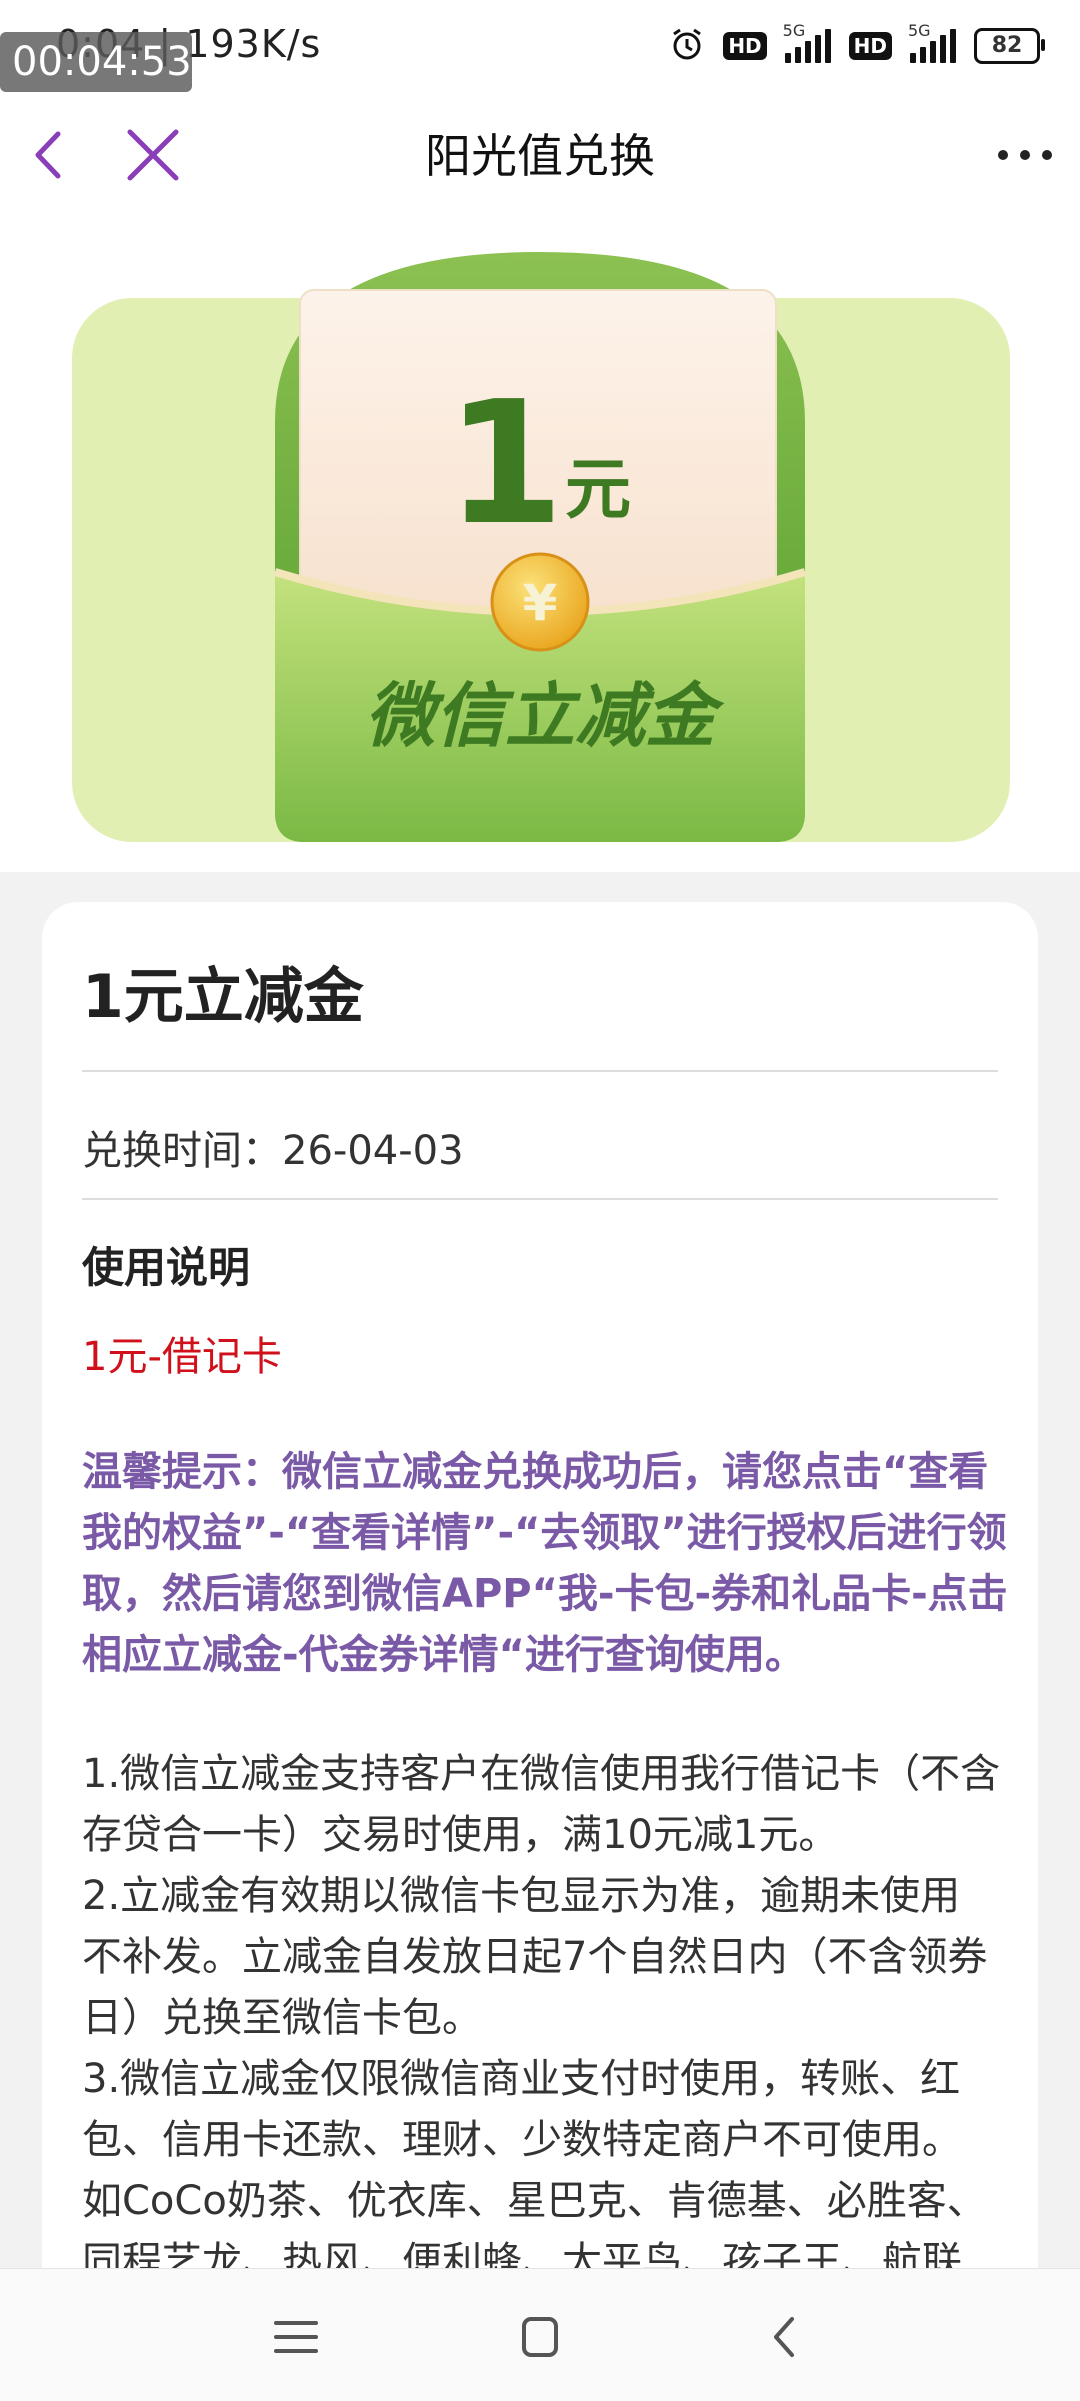 The width and height of the screenshot is (1080, 2401). Describe the element at coordinates (521, 1896) in the screenshot. I see `rule-line: 2.立减金有效期以微信卡包显示为准，逾期未使用` at that location.